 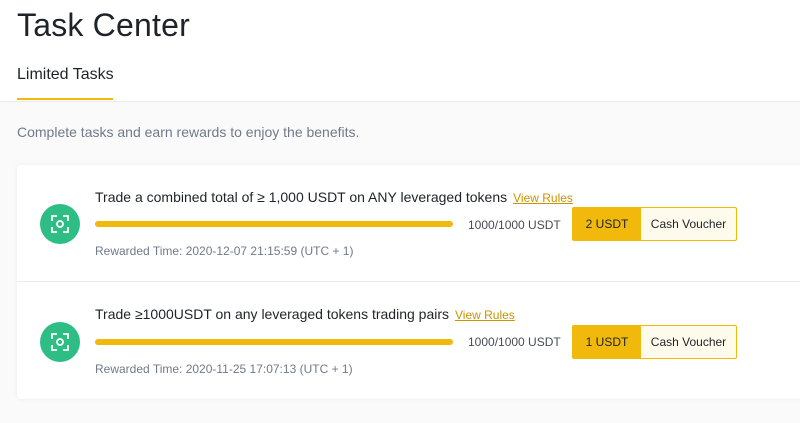 What do you see at coordinates (103, 25) in the screenshot?
I see `page-title: Task Center` at bounding box center [103, 25].